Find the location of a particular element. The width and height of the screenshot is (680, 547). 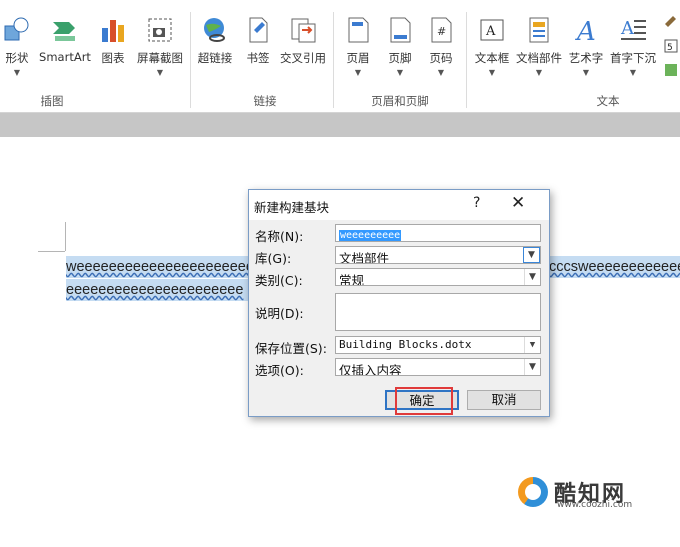

hyperlink-label: 超链接 is located at coordinates (215, 58).